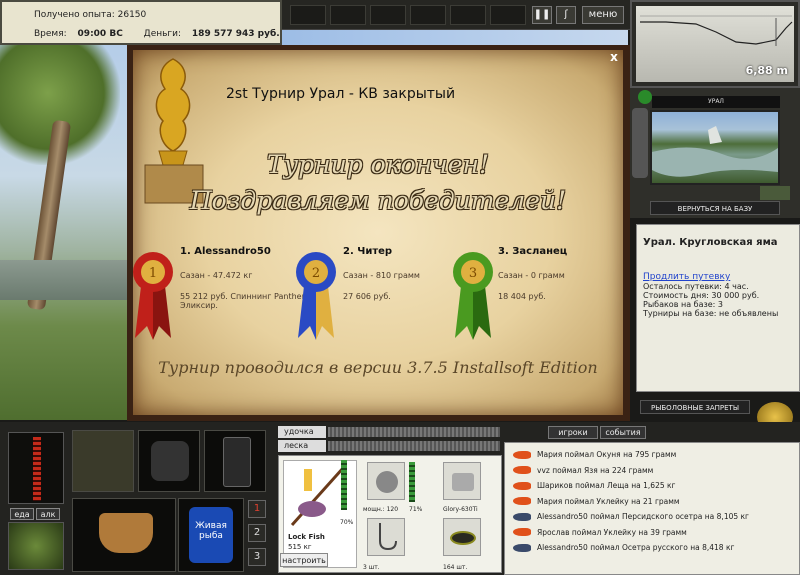 This screenshot has width=800, height=575. What do you see at coordinates (711, 313) in the screenshot?
I see `tournaments-info: Турниры на базе: не объявлены` at bounding box center [711, 313].